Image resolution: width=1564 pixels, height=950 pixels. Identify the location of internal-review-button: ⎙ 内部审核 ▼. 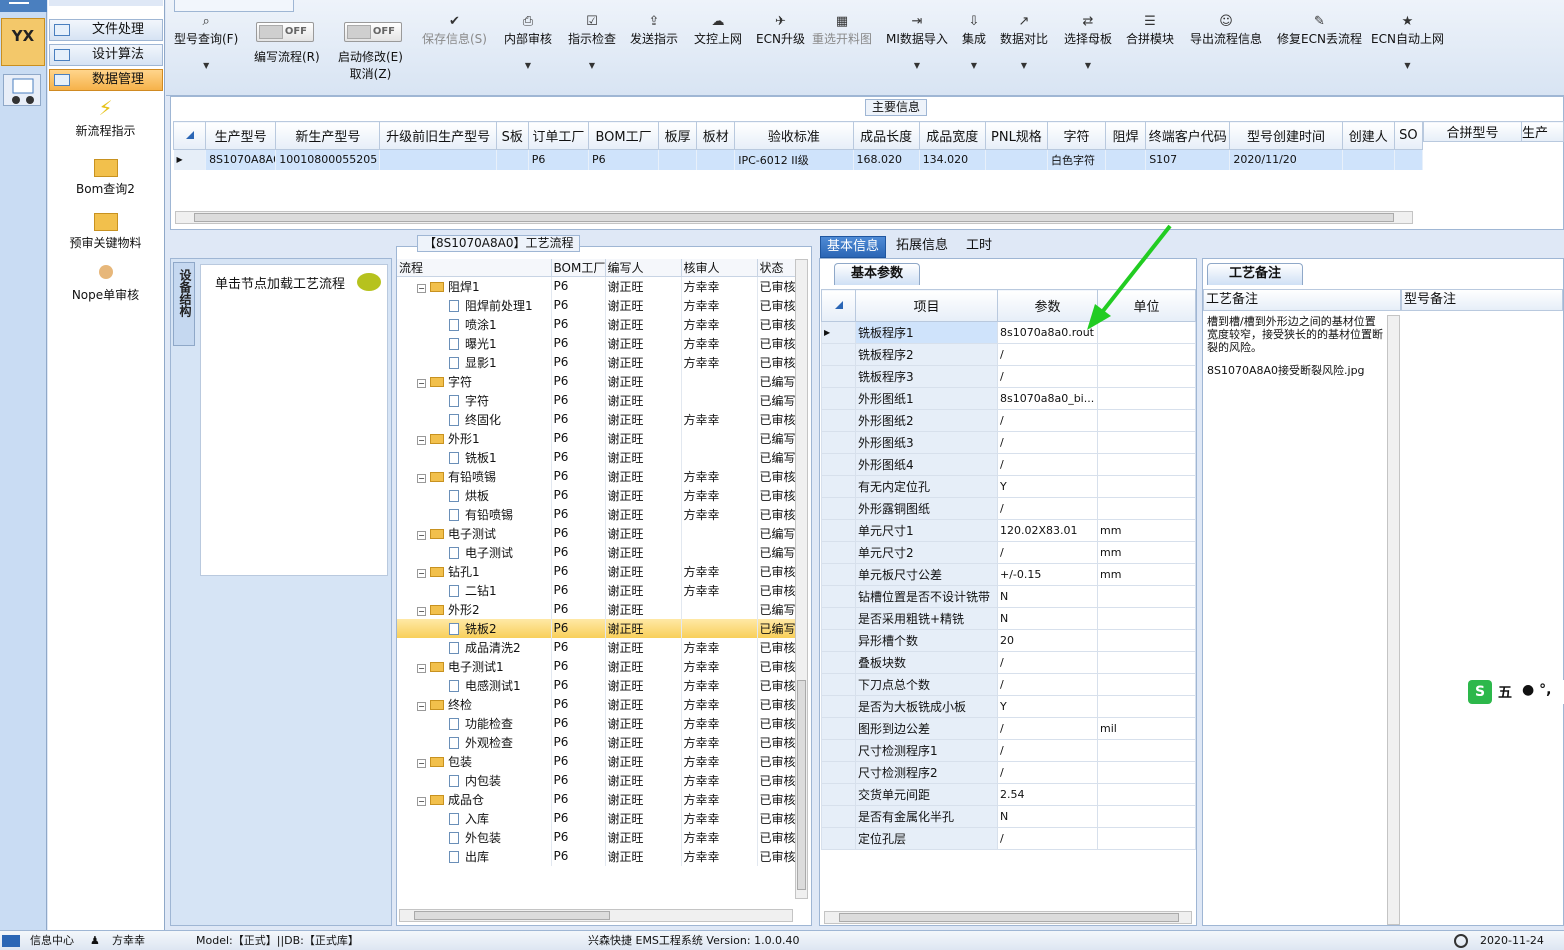
(528, 42).